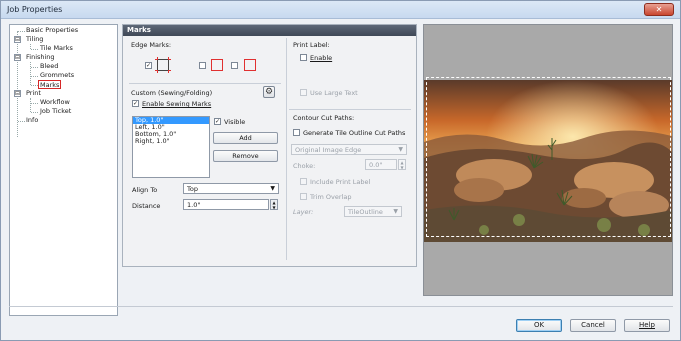 The image size is (681, 341). I want to click on footer-divider, so click(341, 306).